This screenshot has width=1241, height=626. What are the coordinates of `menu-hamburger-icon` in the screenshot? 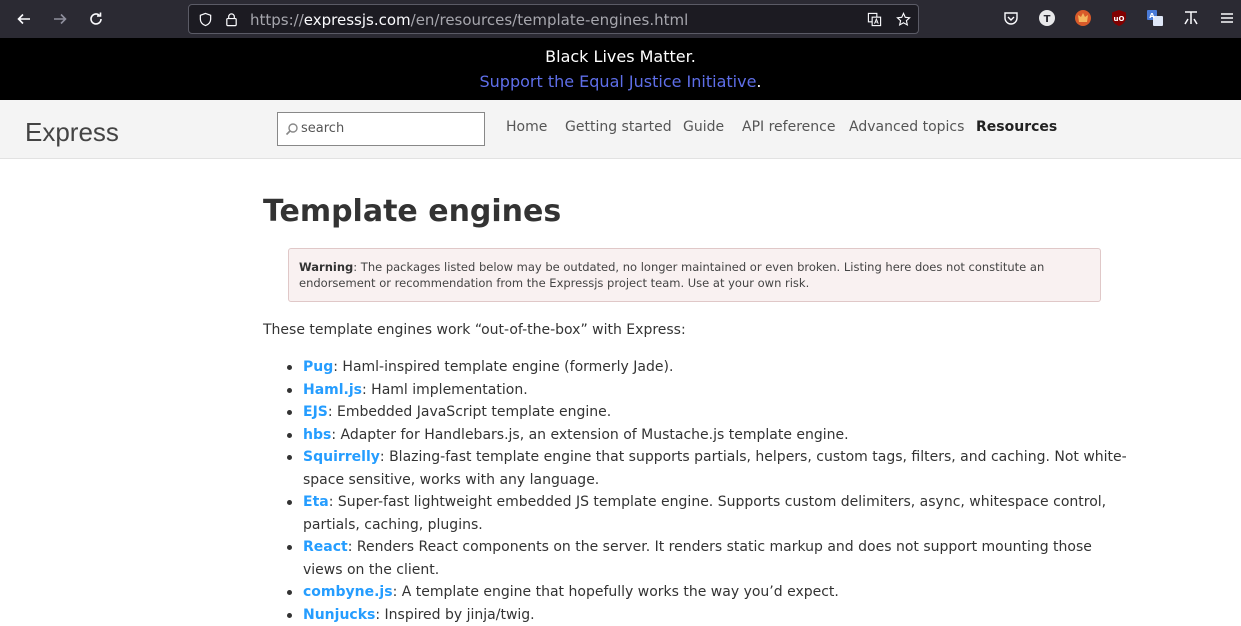 It's located at (1227, 18).